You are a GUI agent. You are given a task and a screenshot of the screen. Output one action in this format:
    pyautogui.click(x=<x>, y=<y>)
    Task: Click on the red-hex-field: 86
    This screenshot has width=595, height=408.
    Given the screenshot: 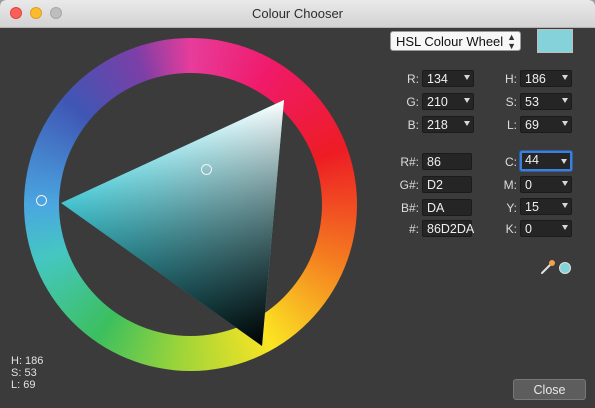 What is the action you would take?
    pyautogui.click(x=447, y=161)
    